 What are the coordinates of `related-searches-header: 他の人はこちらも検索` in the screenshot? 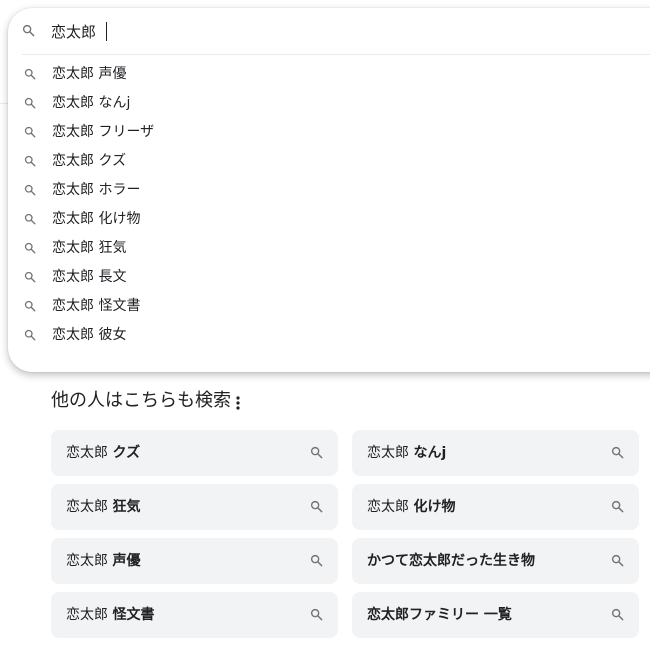 It's located at (145, 402).